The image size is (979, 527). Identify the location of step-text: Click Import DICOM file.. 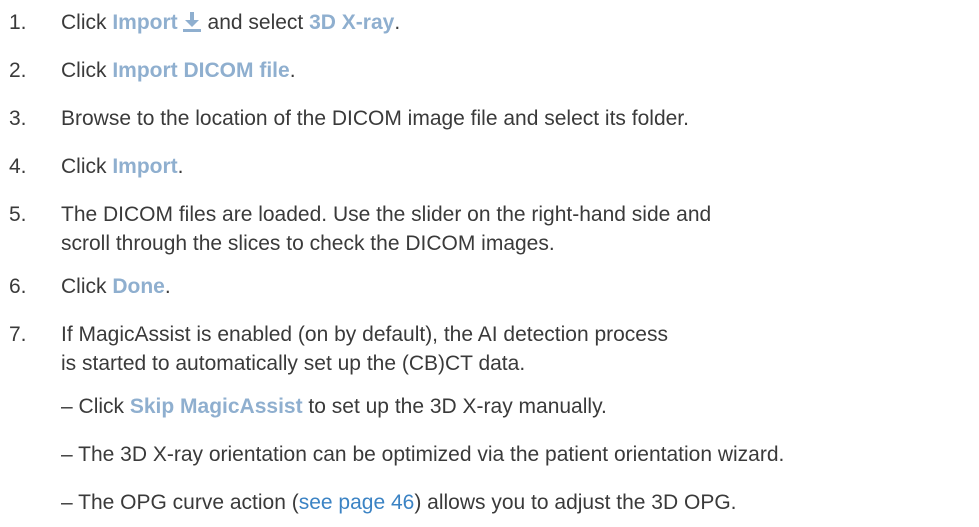
(178, 70).